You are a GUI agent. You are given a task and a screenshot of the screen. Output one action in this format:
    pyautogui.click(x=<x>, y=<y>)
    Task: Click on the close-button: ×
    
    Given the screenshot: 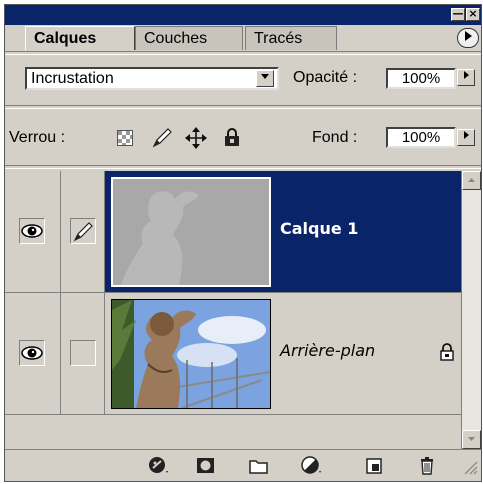 What is the action you would take?
    pyautogui.click(x=473, y=14)
    